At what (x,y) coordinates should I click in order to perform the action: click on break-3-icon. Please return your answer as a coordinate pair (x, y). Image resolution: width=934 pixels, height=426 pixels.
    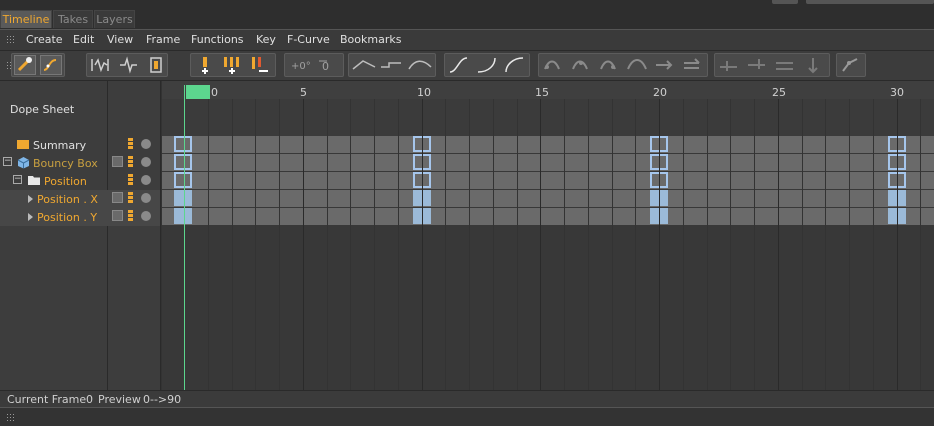
    Looking at the image, I should click on (784, 65).